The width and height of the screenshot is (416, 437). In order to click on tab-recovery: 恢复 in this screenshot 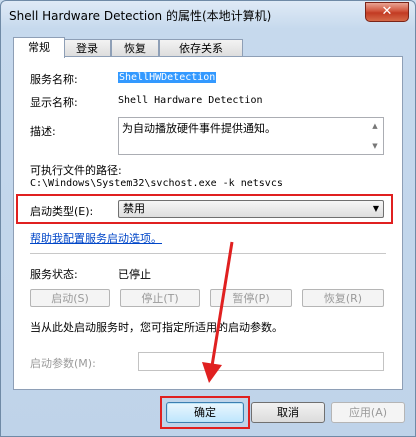, I will do `click(135, 48)`.